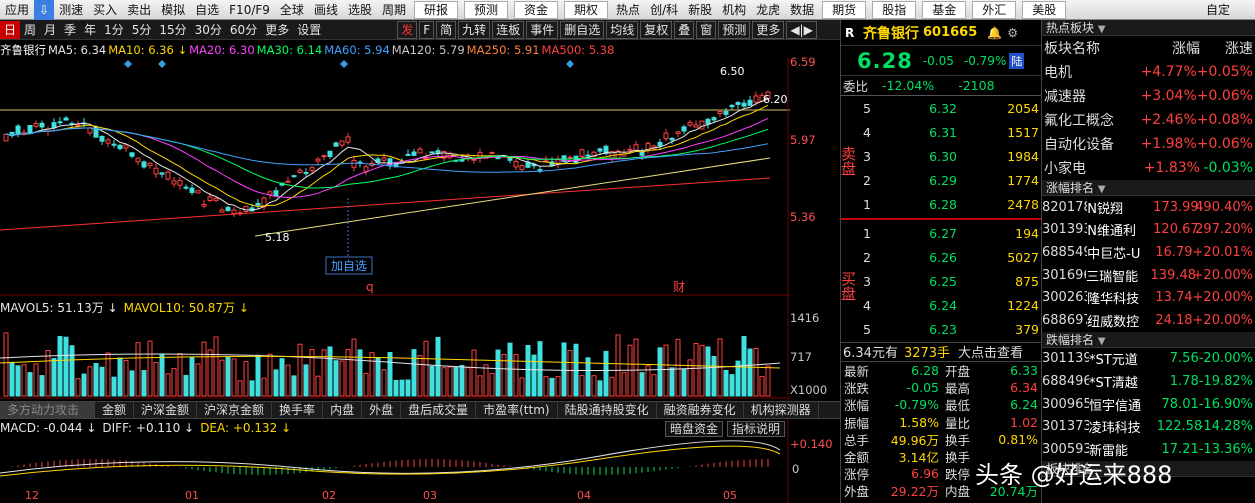 Image resolution: width=1255 pixels, height=503 pixels. Describe the element at coordinates (700, 410) in the screenshot. I see `indicator-tab: 融资融券变化` at that location.